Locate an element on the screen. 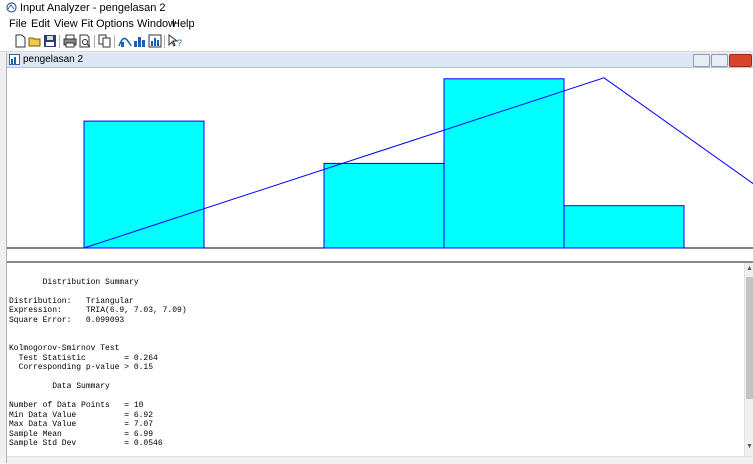  summary-line: Kolmogorov-Smirnov Test is located at coordinates (64, 348).